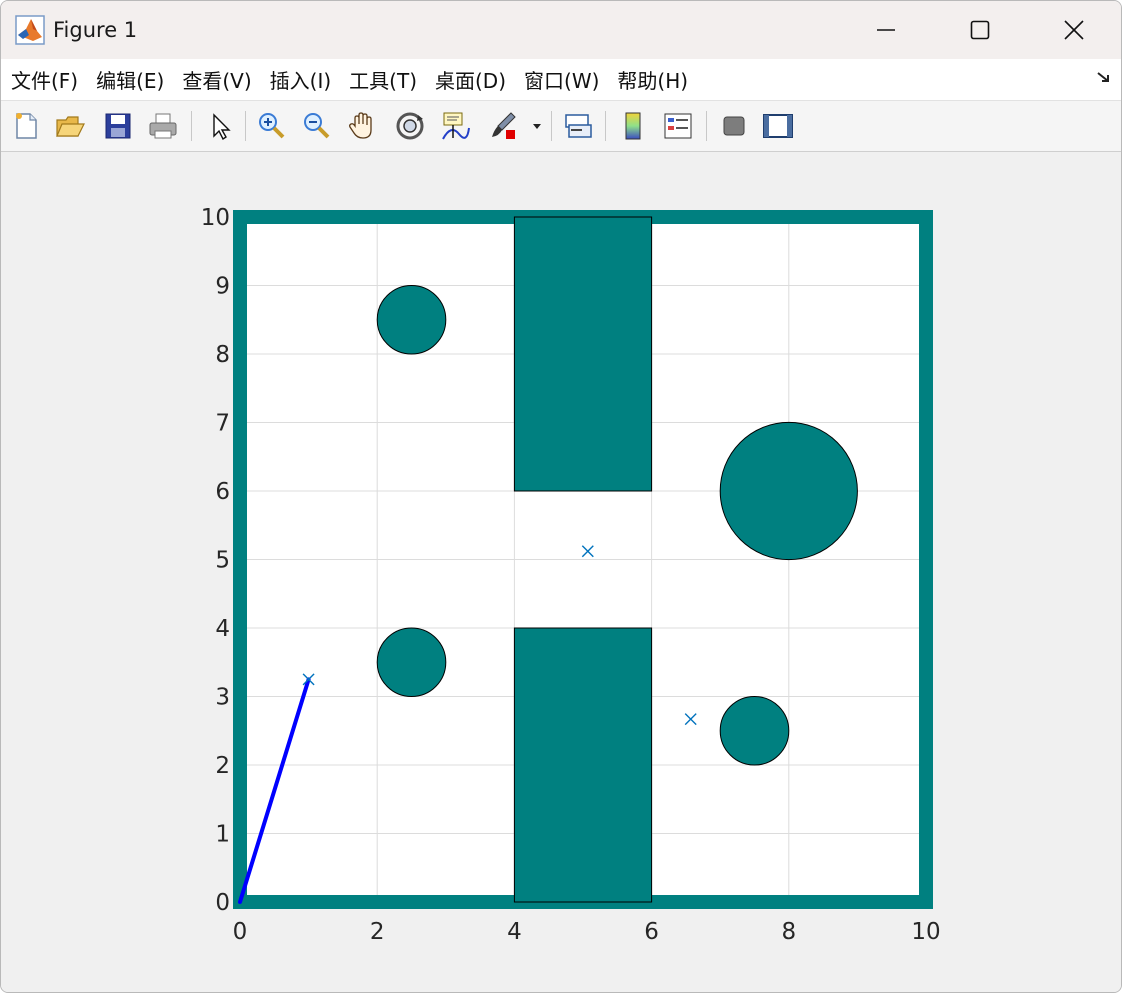 The height and width of the screenshot is (995, 1124). Describe the element at coordinates (300, 79) in the screenshot. I see `menu-insert: 插入(I)` at that location.